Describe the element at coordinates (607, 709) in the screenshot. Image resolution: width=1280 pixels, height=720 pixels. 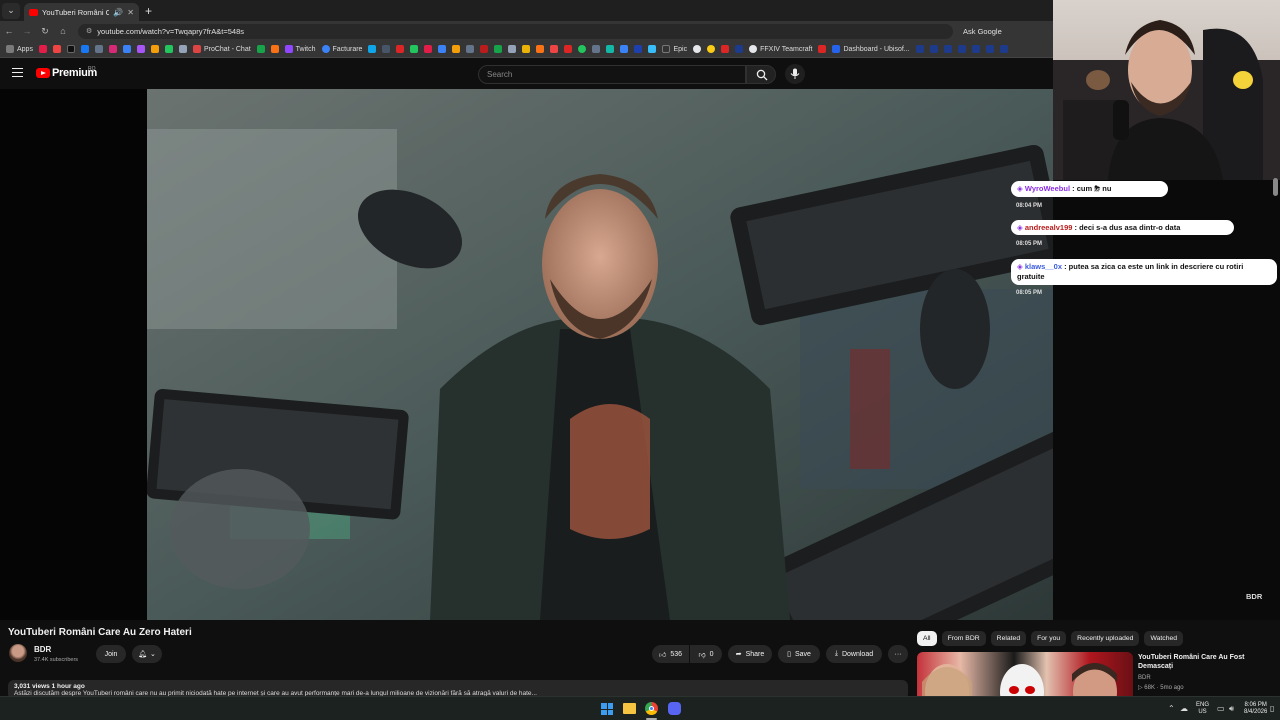
I see `windows-start-icon` at that location.